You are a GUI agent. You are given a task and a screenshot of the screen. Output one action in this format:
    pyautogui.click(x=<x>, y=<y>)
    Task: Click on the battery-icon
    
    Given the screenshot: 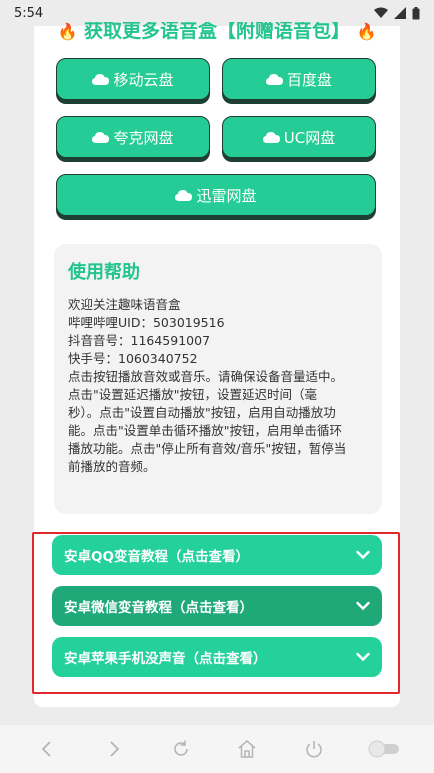 What is the action you would take?
    pyautogui.click(x=416, y=12)
    